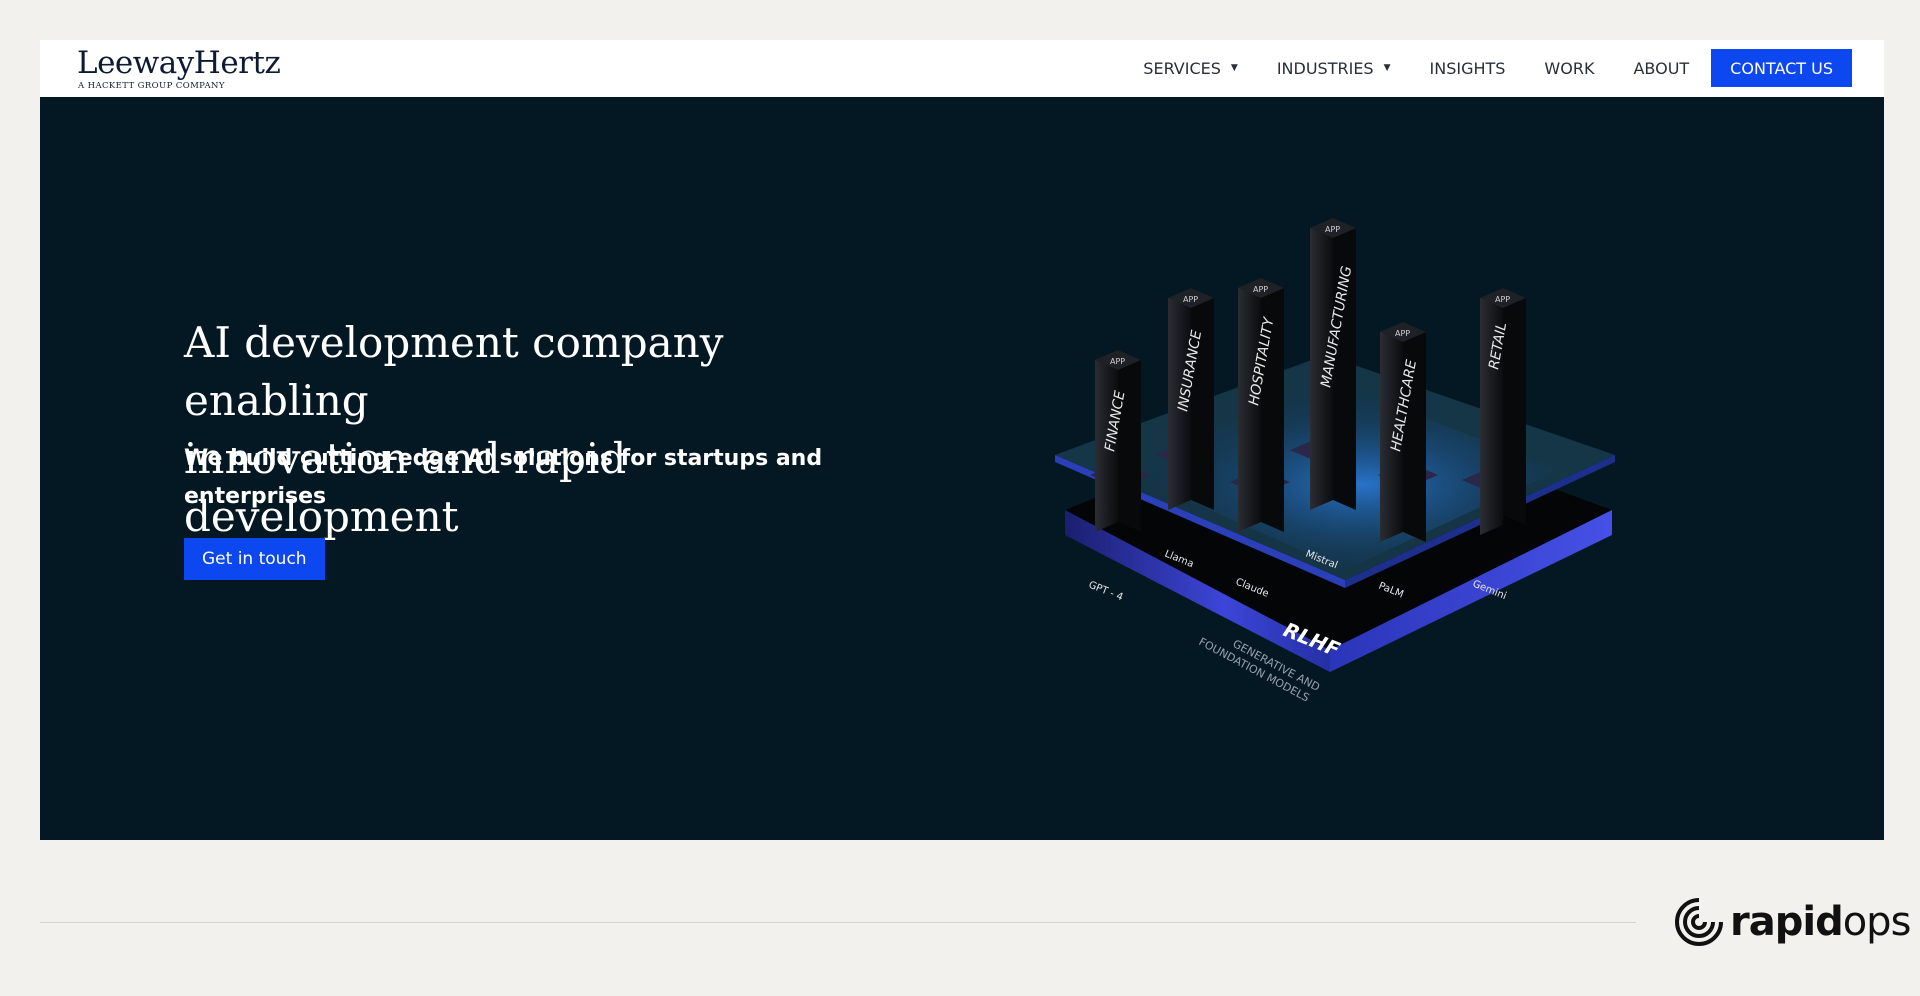 The width and height of the screenshot is (1920, 996). I want to click on hero-title-line1: AI development company enabling, so click(454, 371).